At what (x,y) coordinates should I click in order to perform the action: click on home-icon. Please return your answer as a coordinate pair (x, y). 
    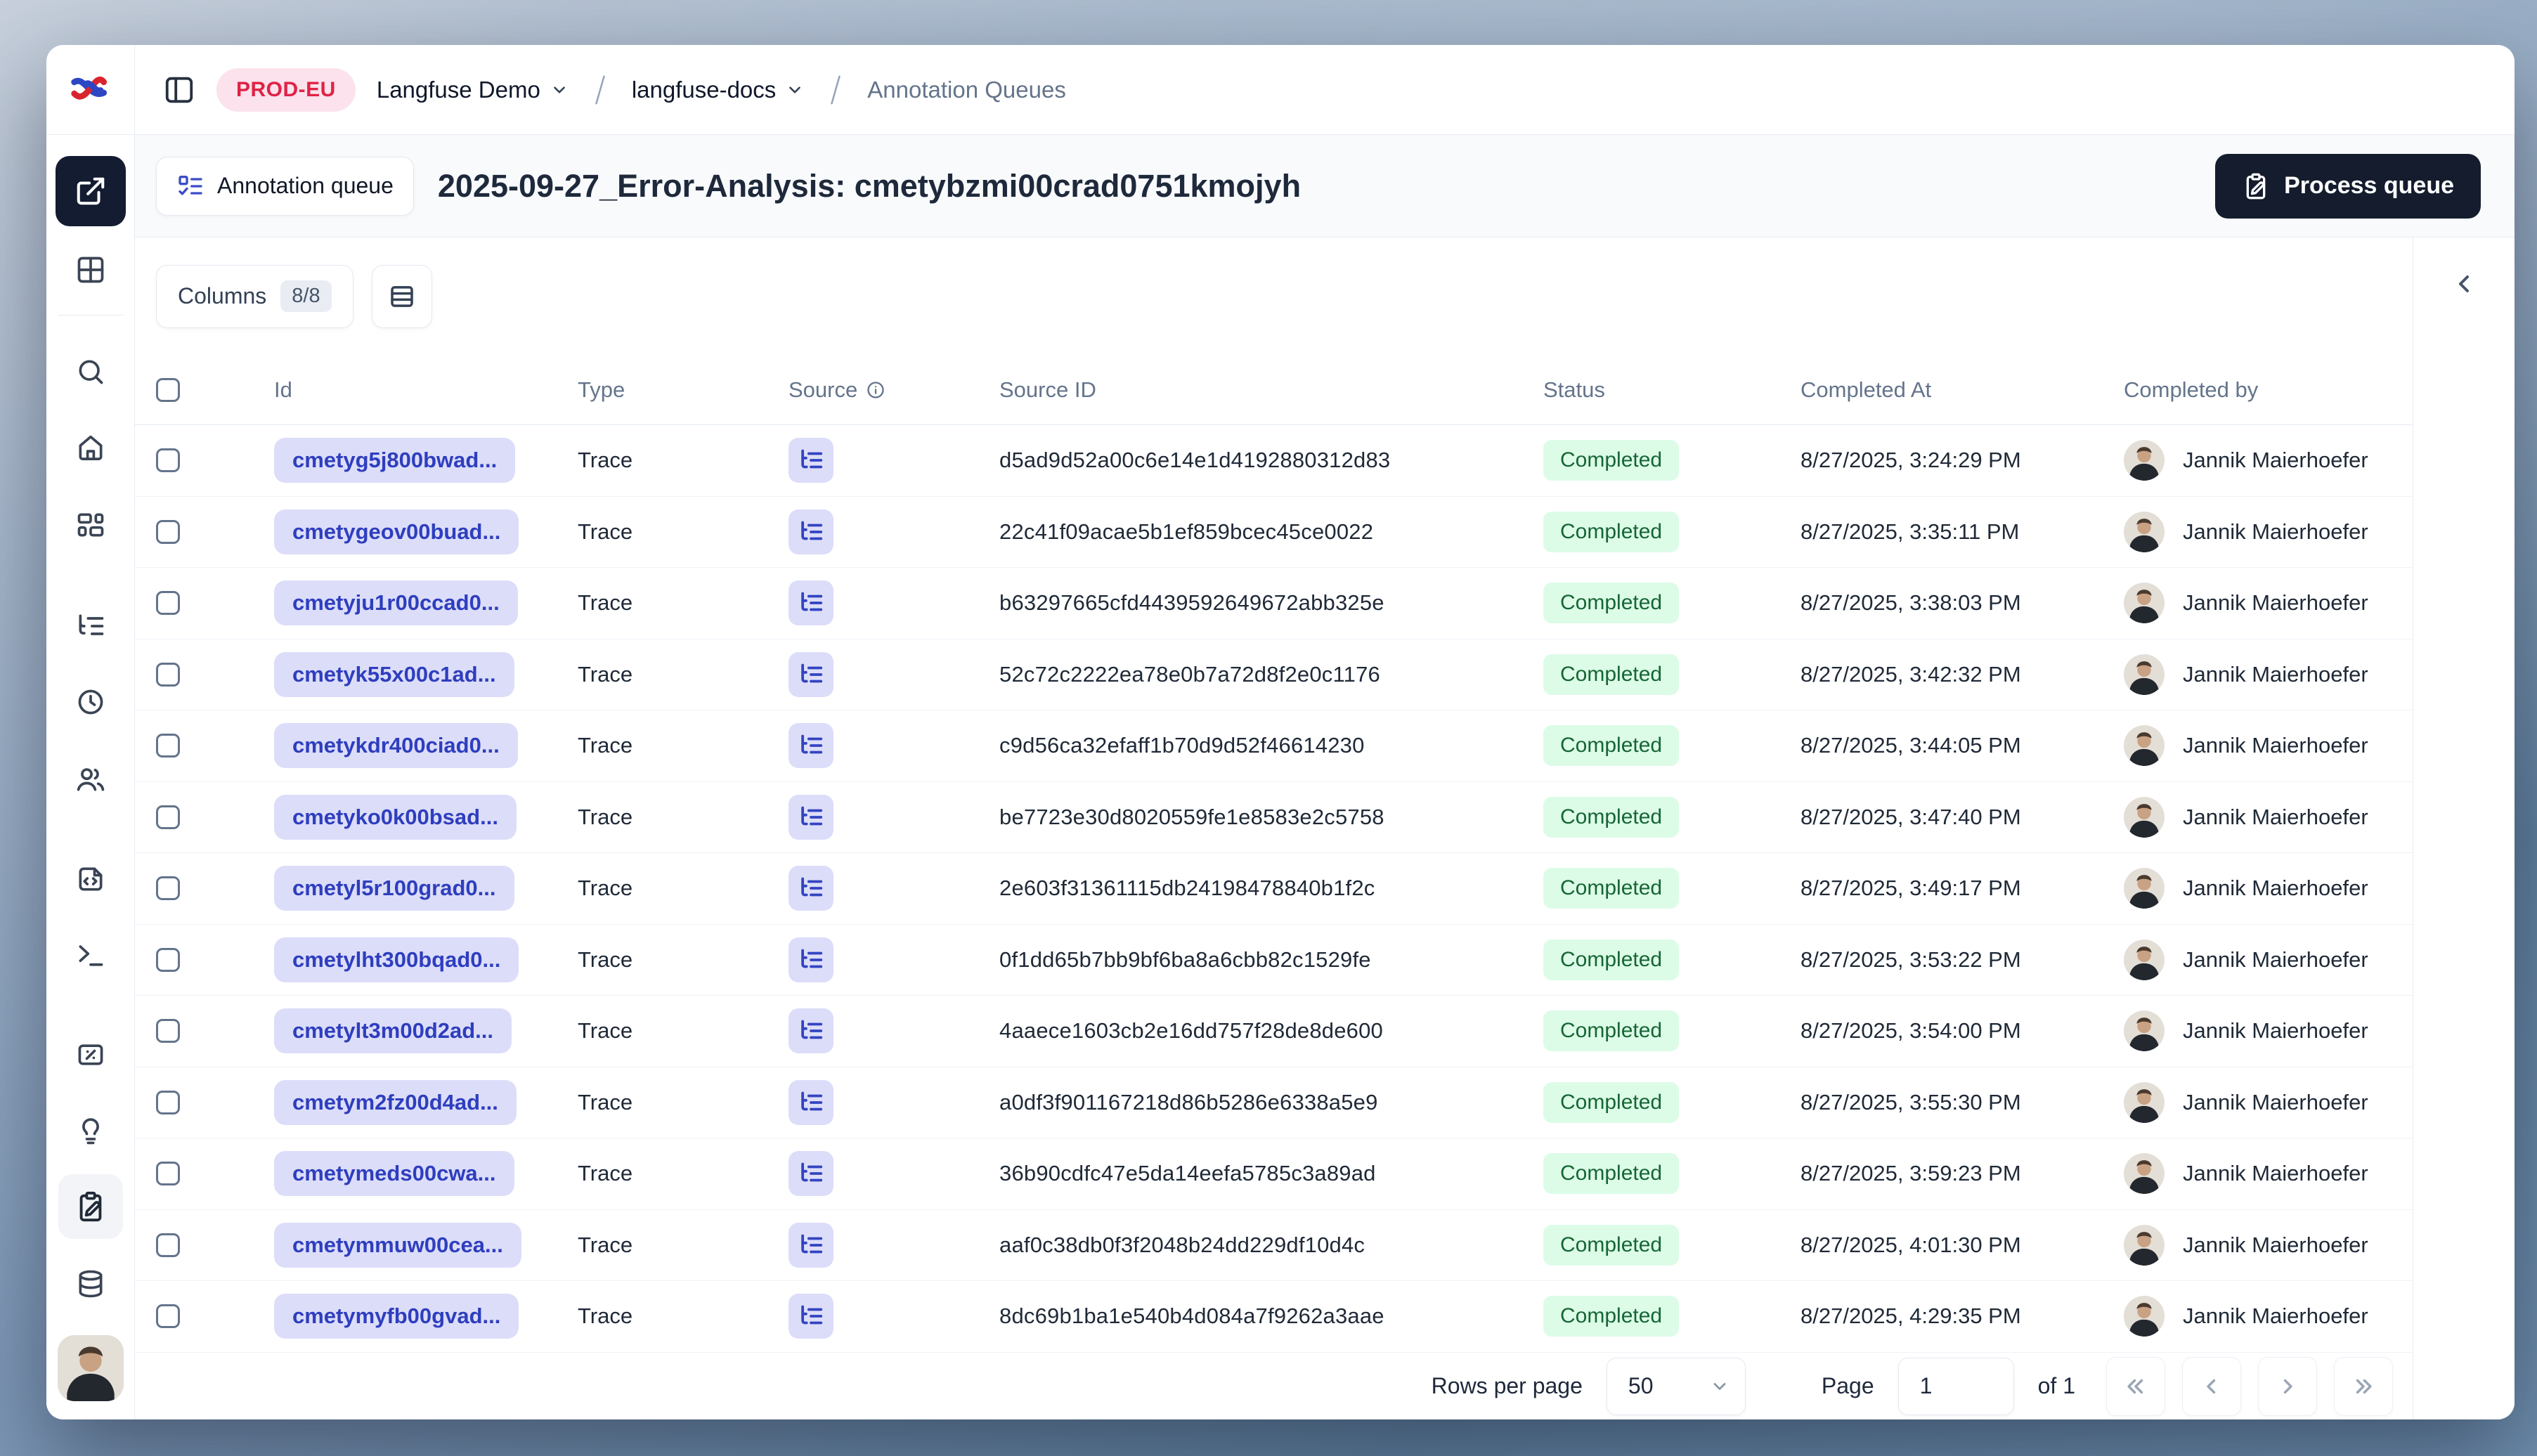
    Looking at the image, I should click on (91, 448).